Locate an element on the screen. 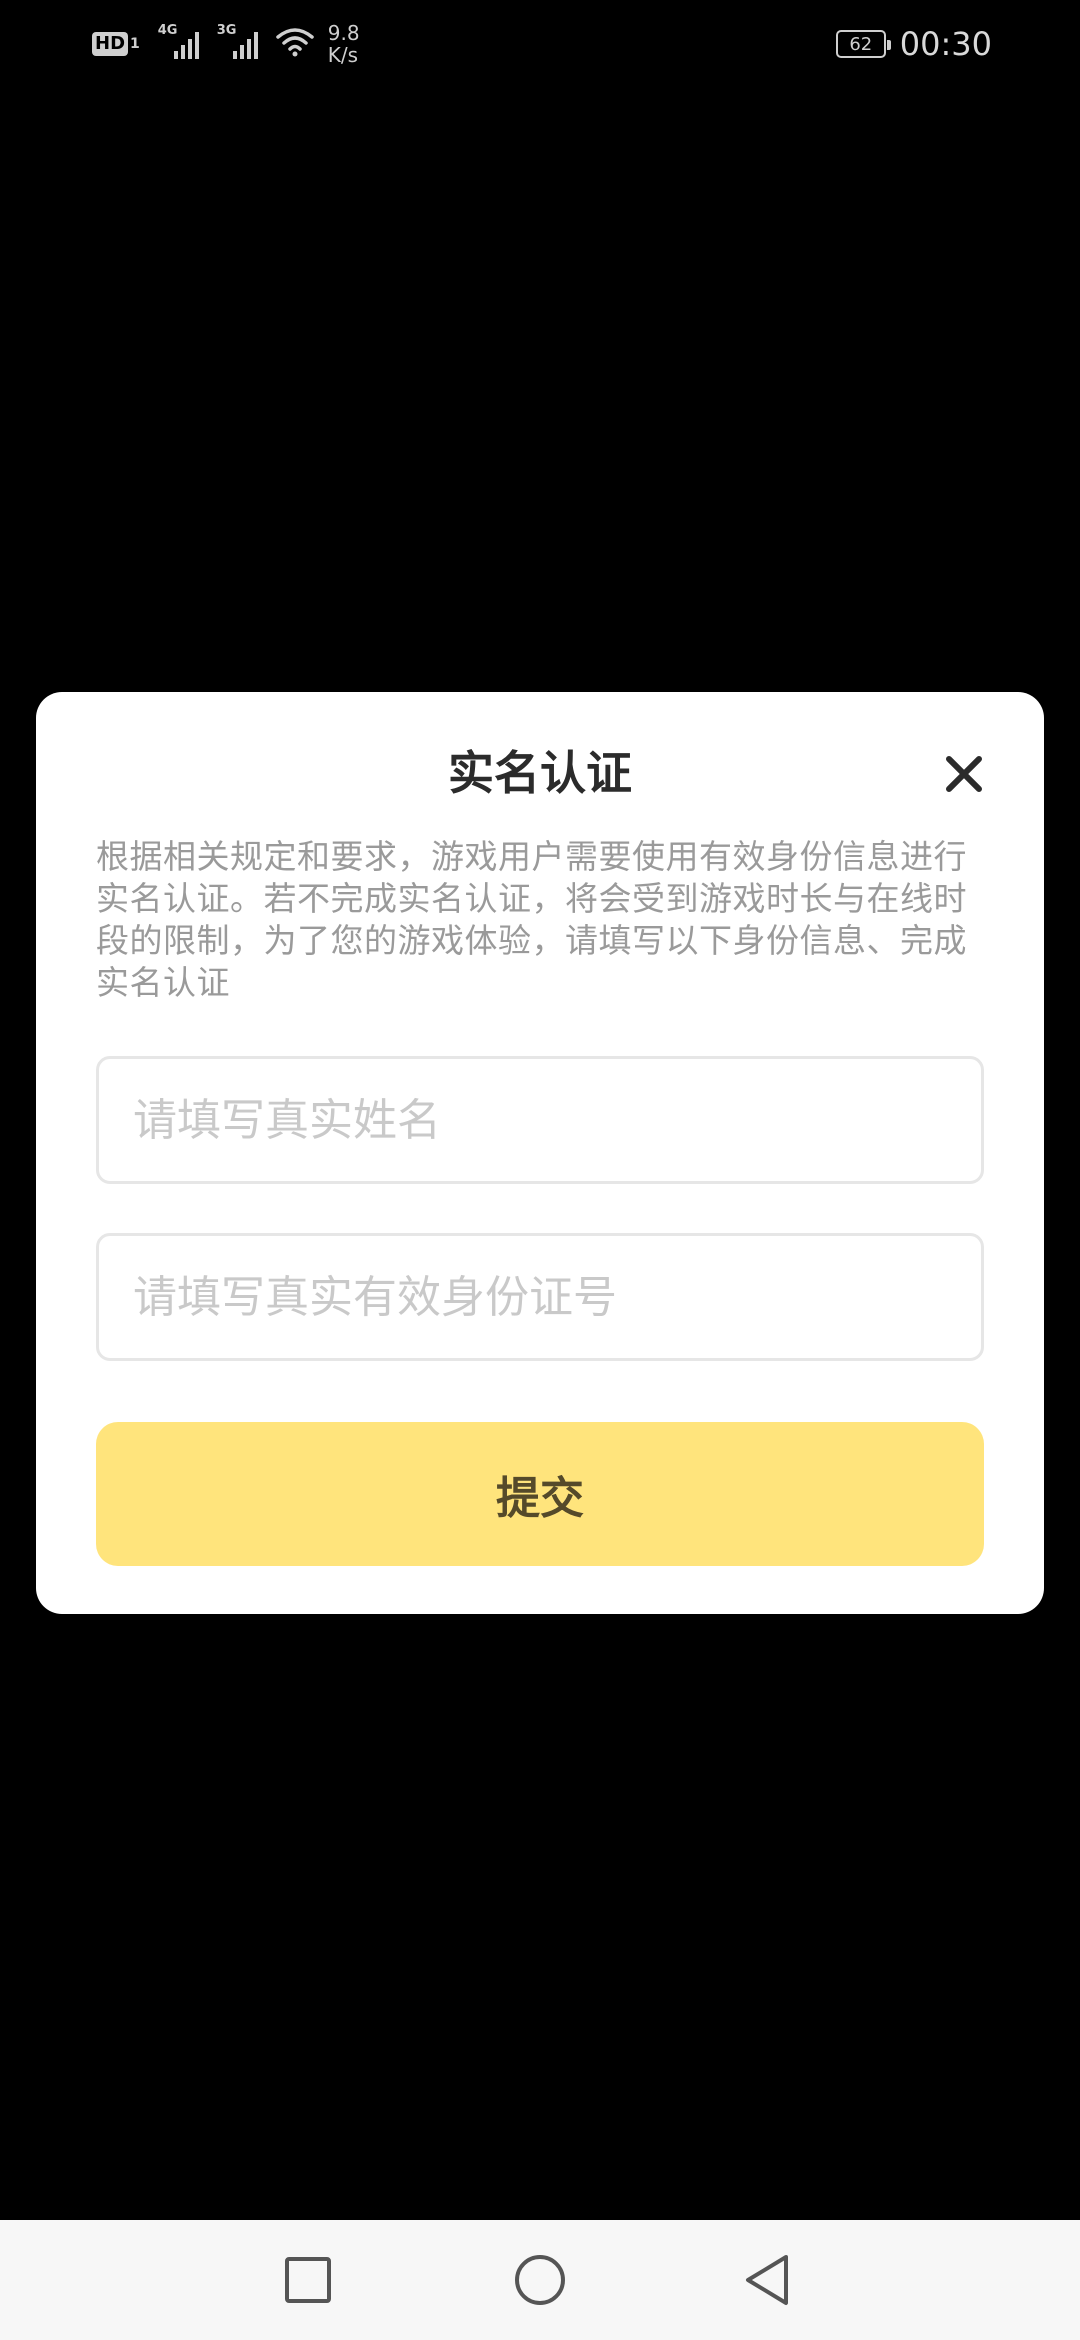 The height and width of the screenshot is (2340, 1080). hd-badge: HD 1 is located at coordinates (116, 44).